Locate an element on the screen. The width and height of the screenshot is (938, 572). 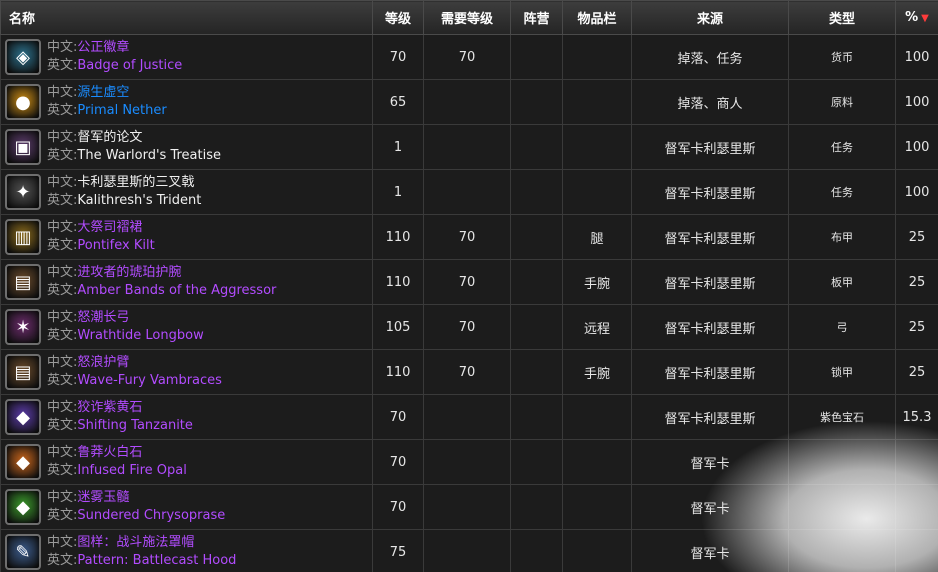
item-drop-percent is located at coordinates (916, 507).